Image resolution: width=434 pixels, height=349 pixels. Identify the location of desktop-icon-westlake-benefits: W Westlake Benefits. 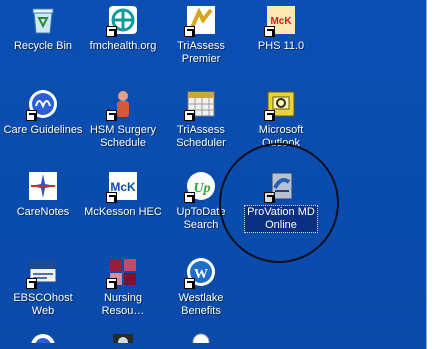
(201, 287).